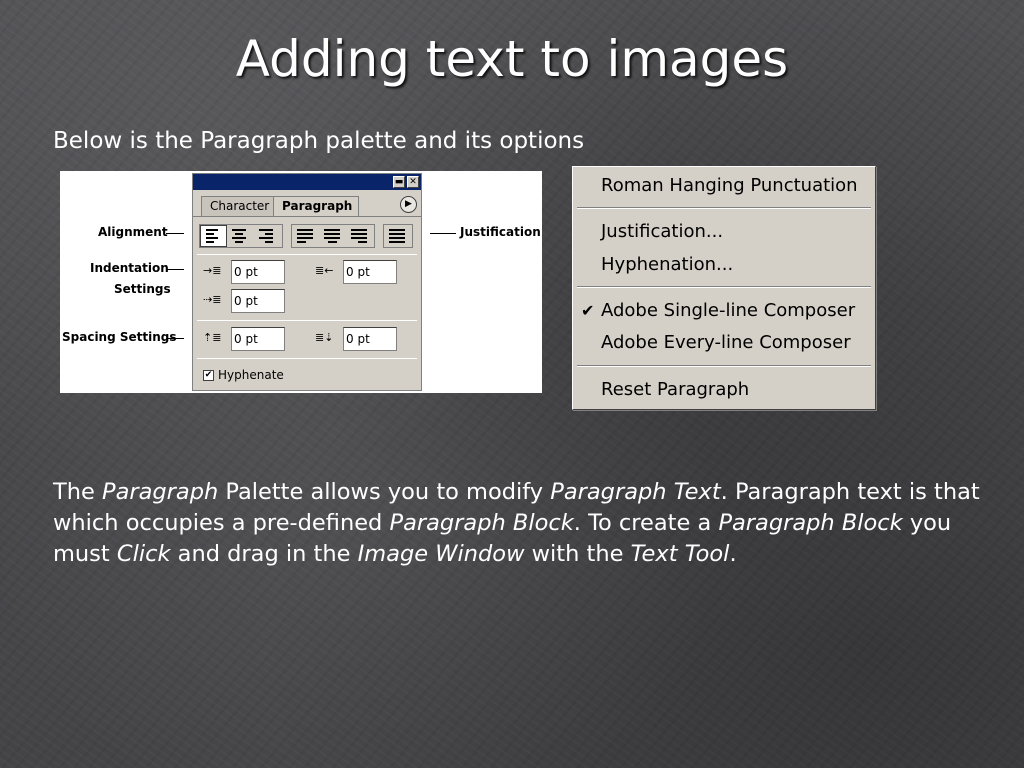  I want to click on close-icon: ✕, so click(413, 182).